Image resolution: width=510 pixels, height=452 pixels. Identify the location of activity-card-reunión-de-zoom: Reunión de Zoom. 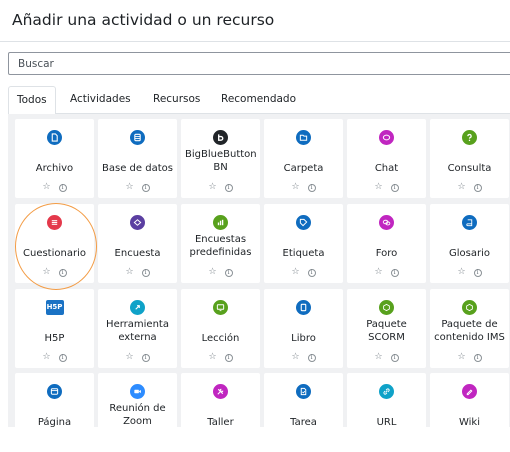
(137, 412).